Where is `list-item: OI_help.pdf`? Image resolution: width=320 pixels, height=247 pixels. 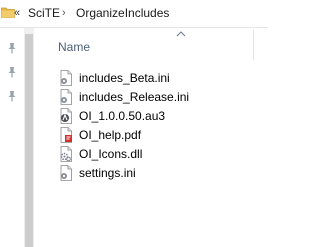
list-item: OI_help.pdf is located at coordinates (158, 134).